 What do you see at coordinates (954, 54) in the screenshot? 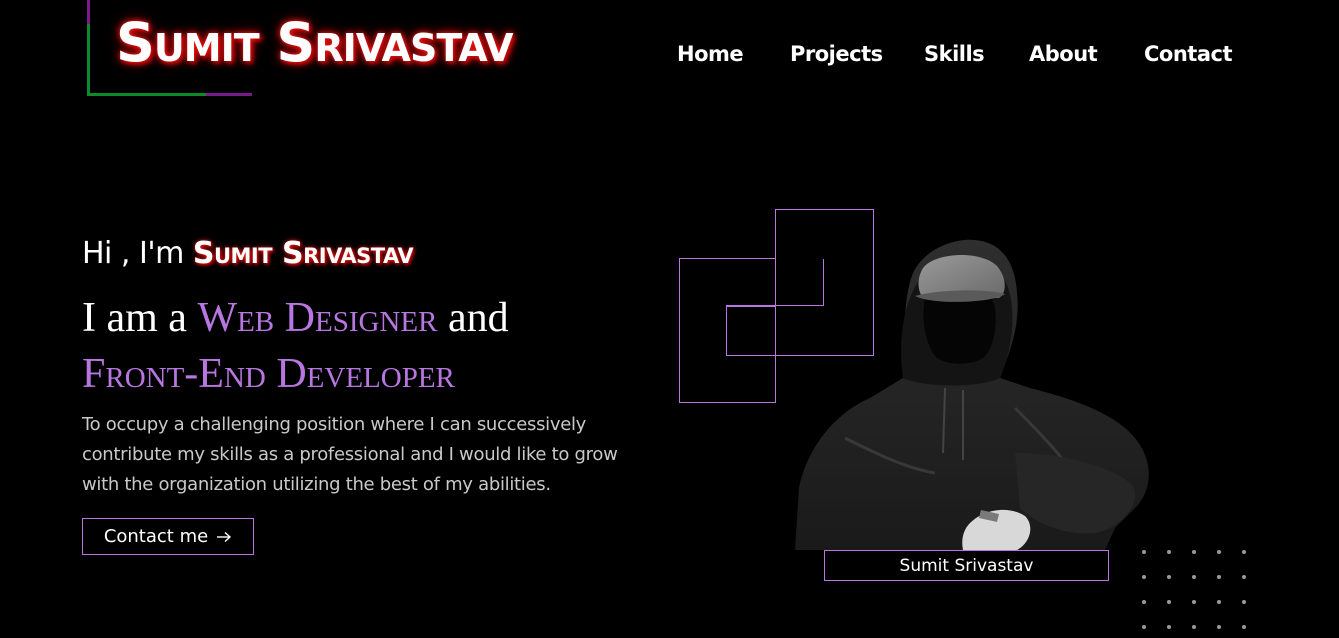
I see `nav-link-skills: Skills` at bounding box center [954, 54].